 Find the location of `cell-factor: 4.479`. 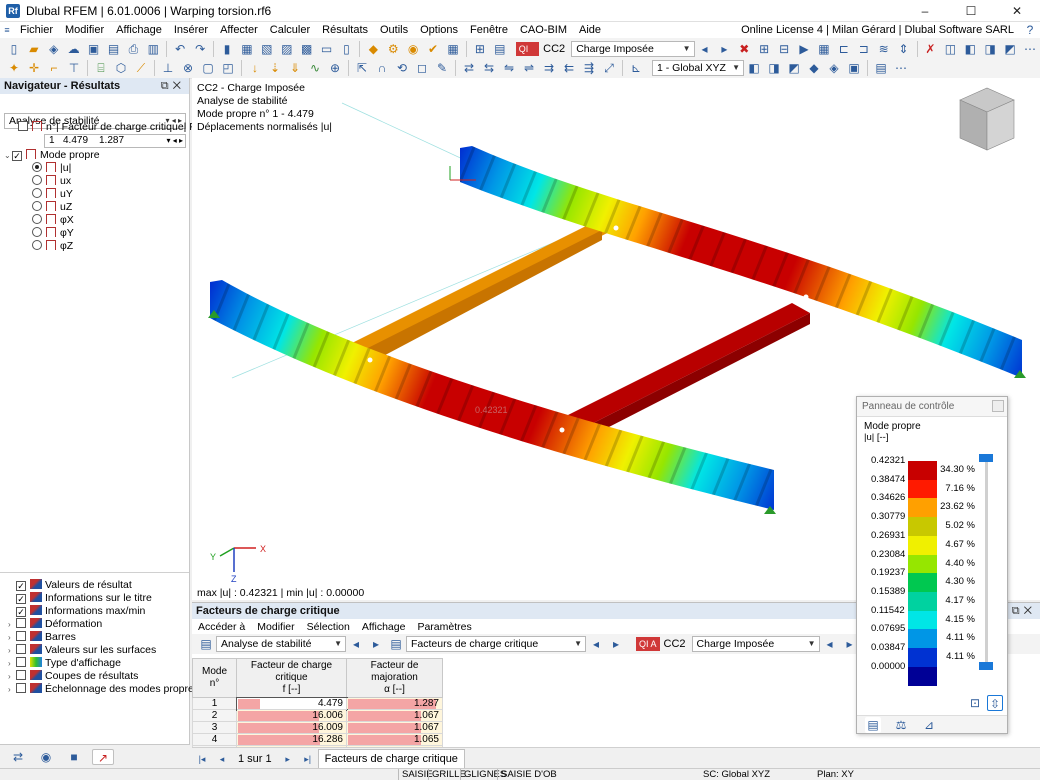

cell-factor: 4.479 is located at coordinates (291, 703).